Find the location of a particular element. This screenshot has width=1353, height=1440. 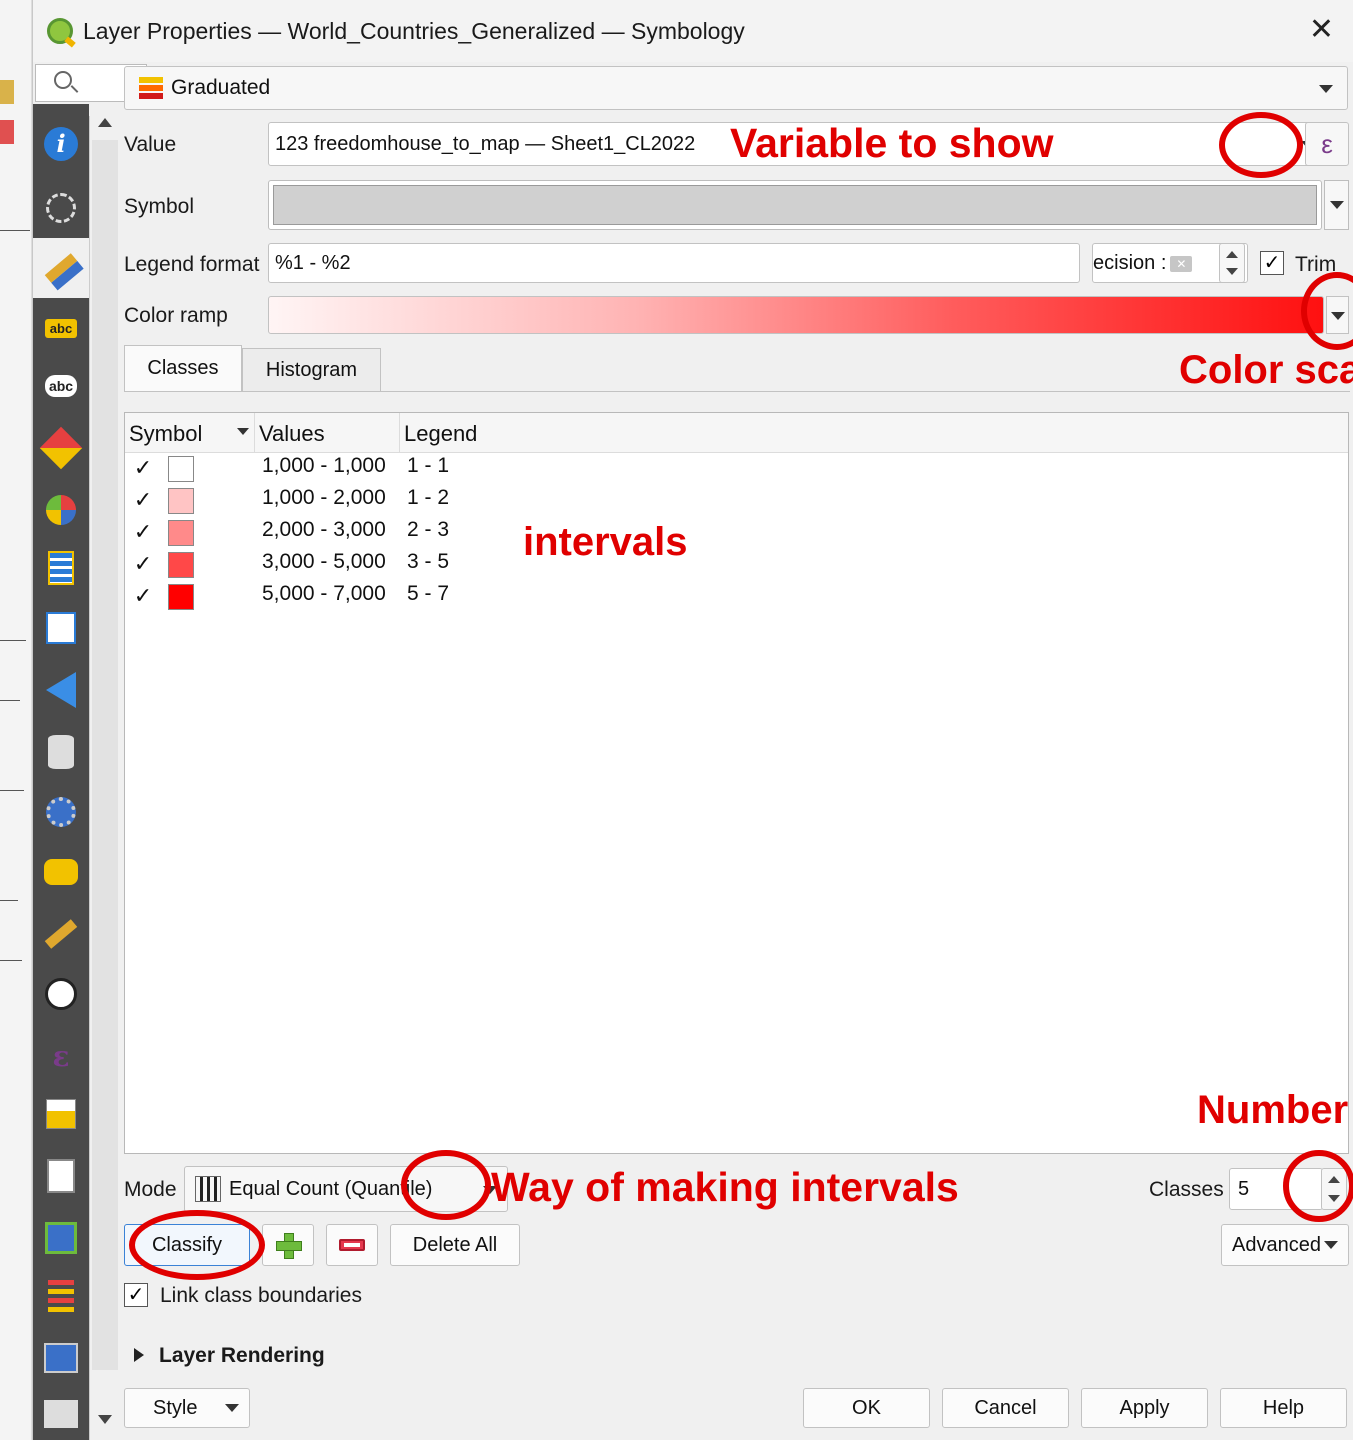

fields-icon is located at coordinates (61, 568).